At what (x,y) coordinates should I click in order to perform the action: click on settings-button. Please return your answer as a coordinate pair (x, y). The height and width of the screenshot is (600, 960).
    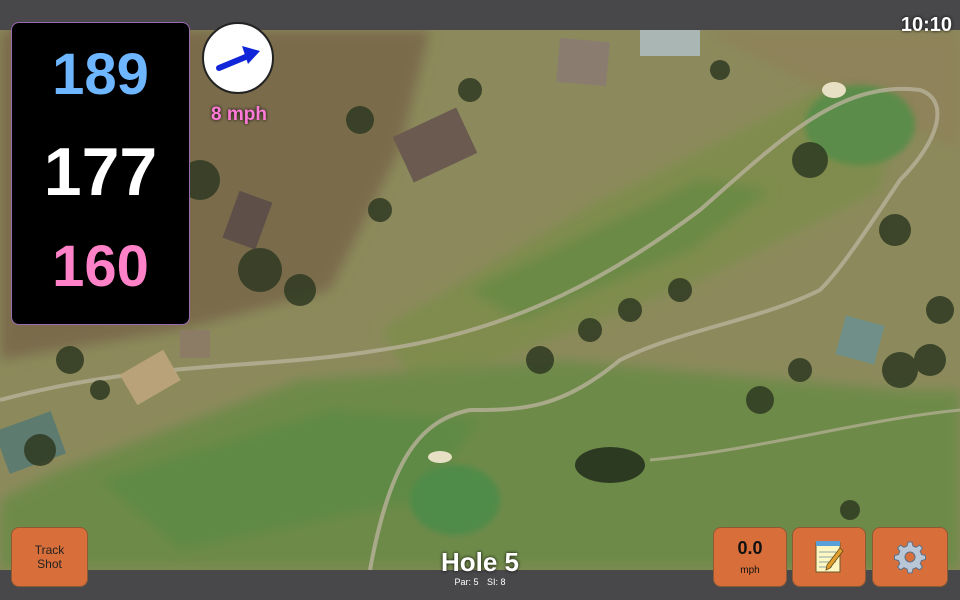
    Looking at the image, I should click on (910, 557).